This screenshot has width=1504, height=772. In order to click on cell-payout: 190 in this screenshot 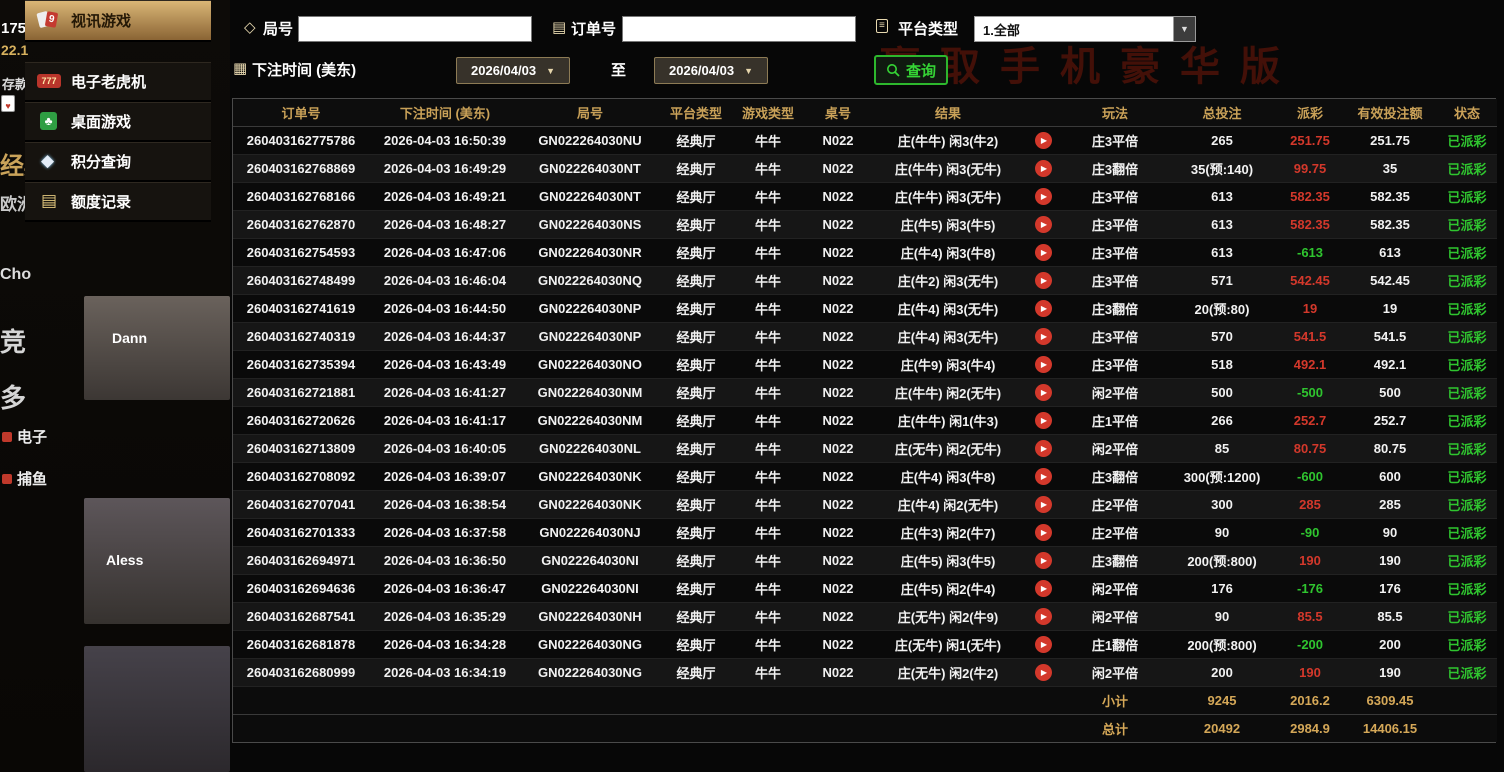, I will do `click(1310, 672)`.